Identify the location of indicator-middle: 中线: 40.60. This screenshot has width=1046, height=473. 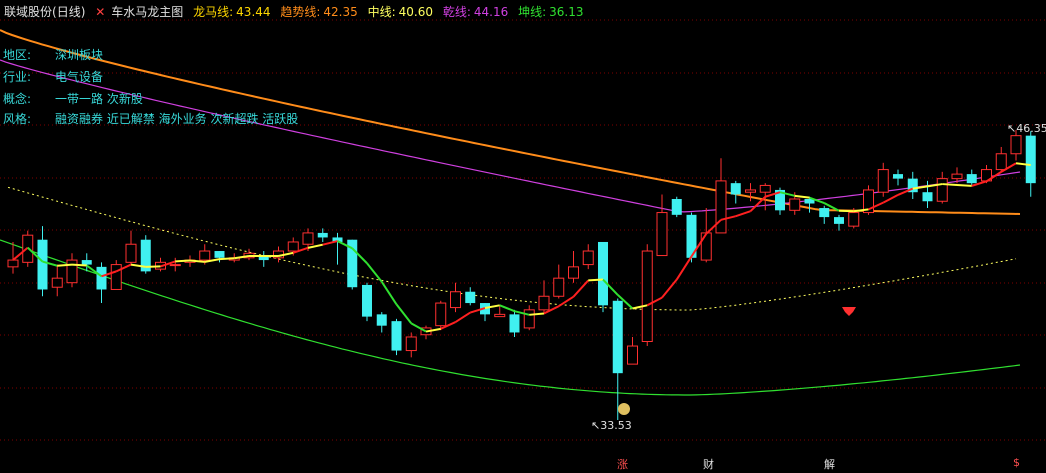
(400, 12).